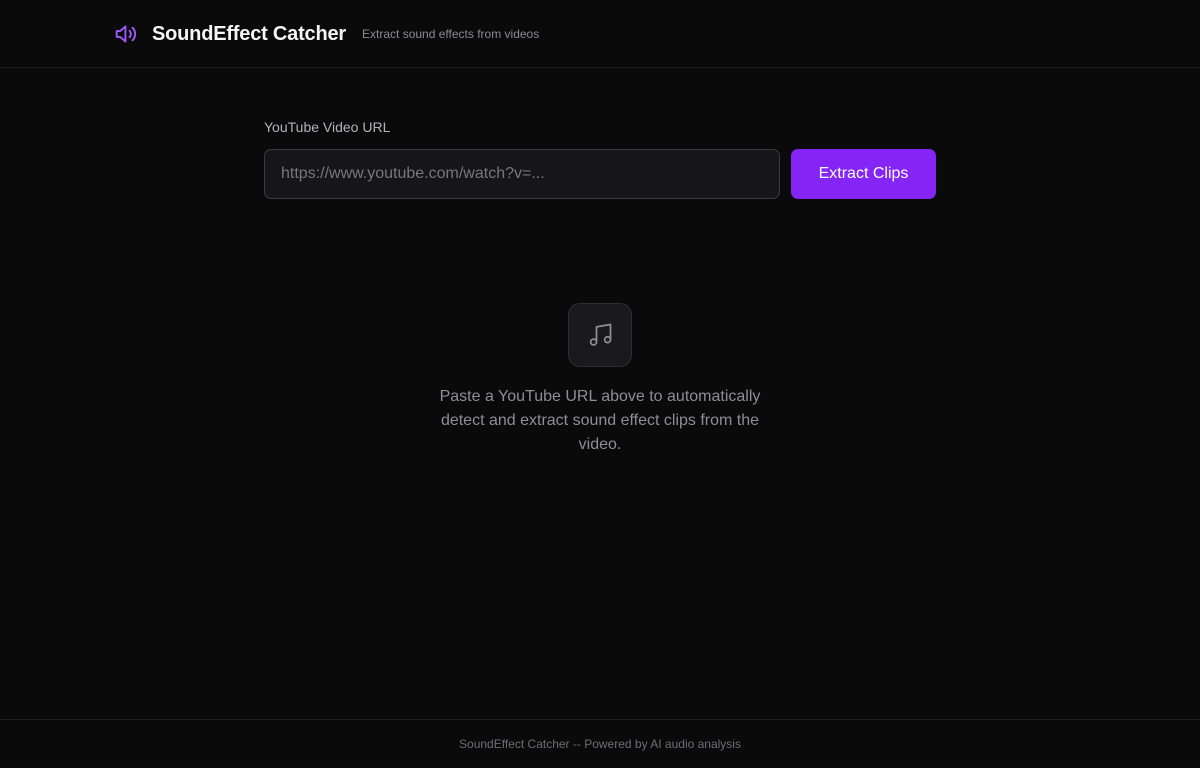 The width and height of the screenshot is (1200, 768). What do you see at coordinates (600, 335) in the screenshot?
I see `music-note-icon` at bounding box center [600, 335].